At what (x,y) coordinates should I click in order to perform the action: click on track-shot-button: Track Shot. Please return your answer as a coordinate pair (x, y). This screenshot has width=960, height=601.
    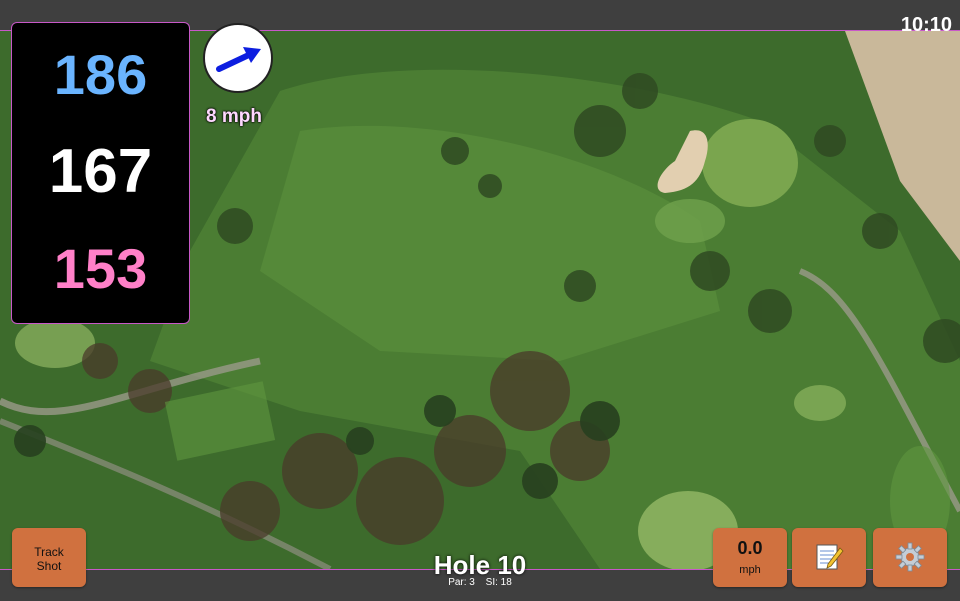
    Looking at the image, I should click on (49, 557).